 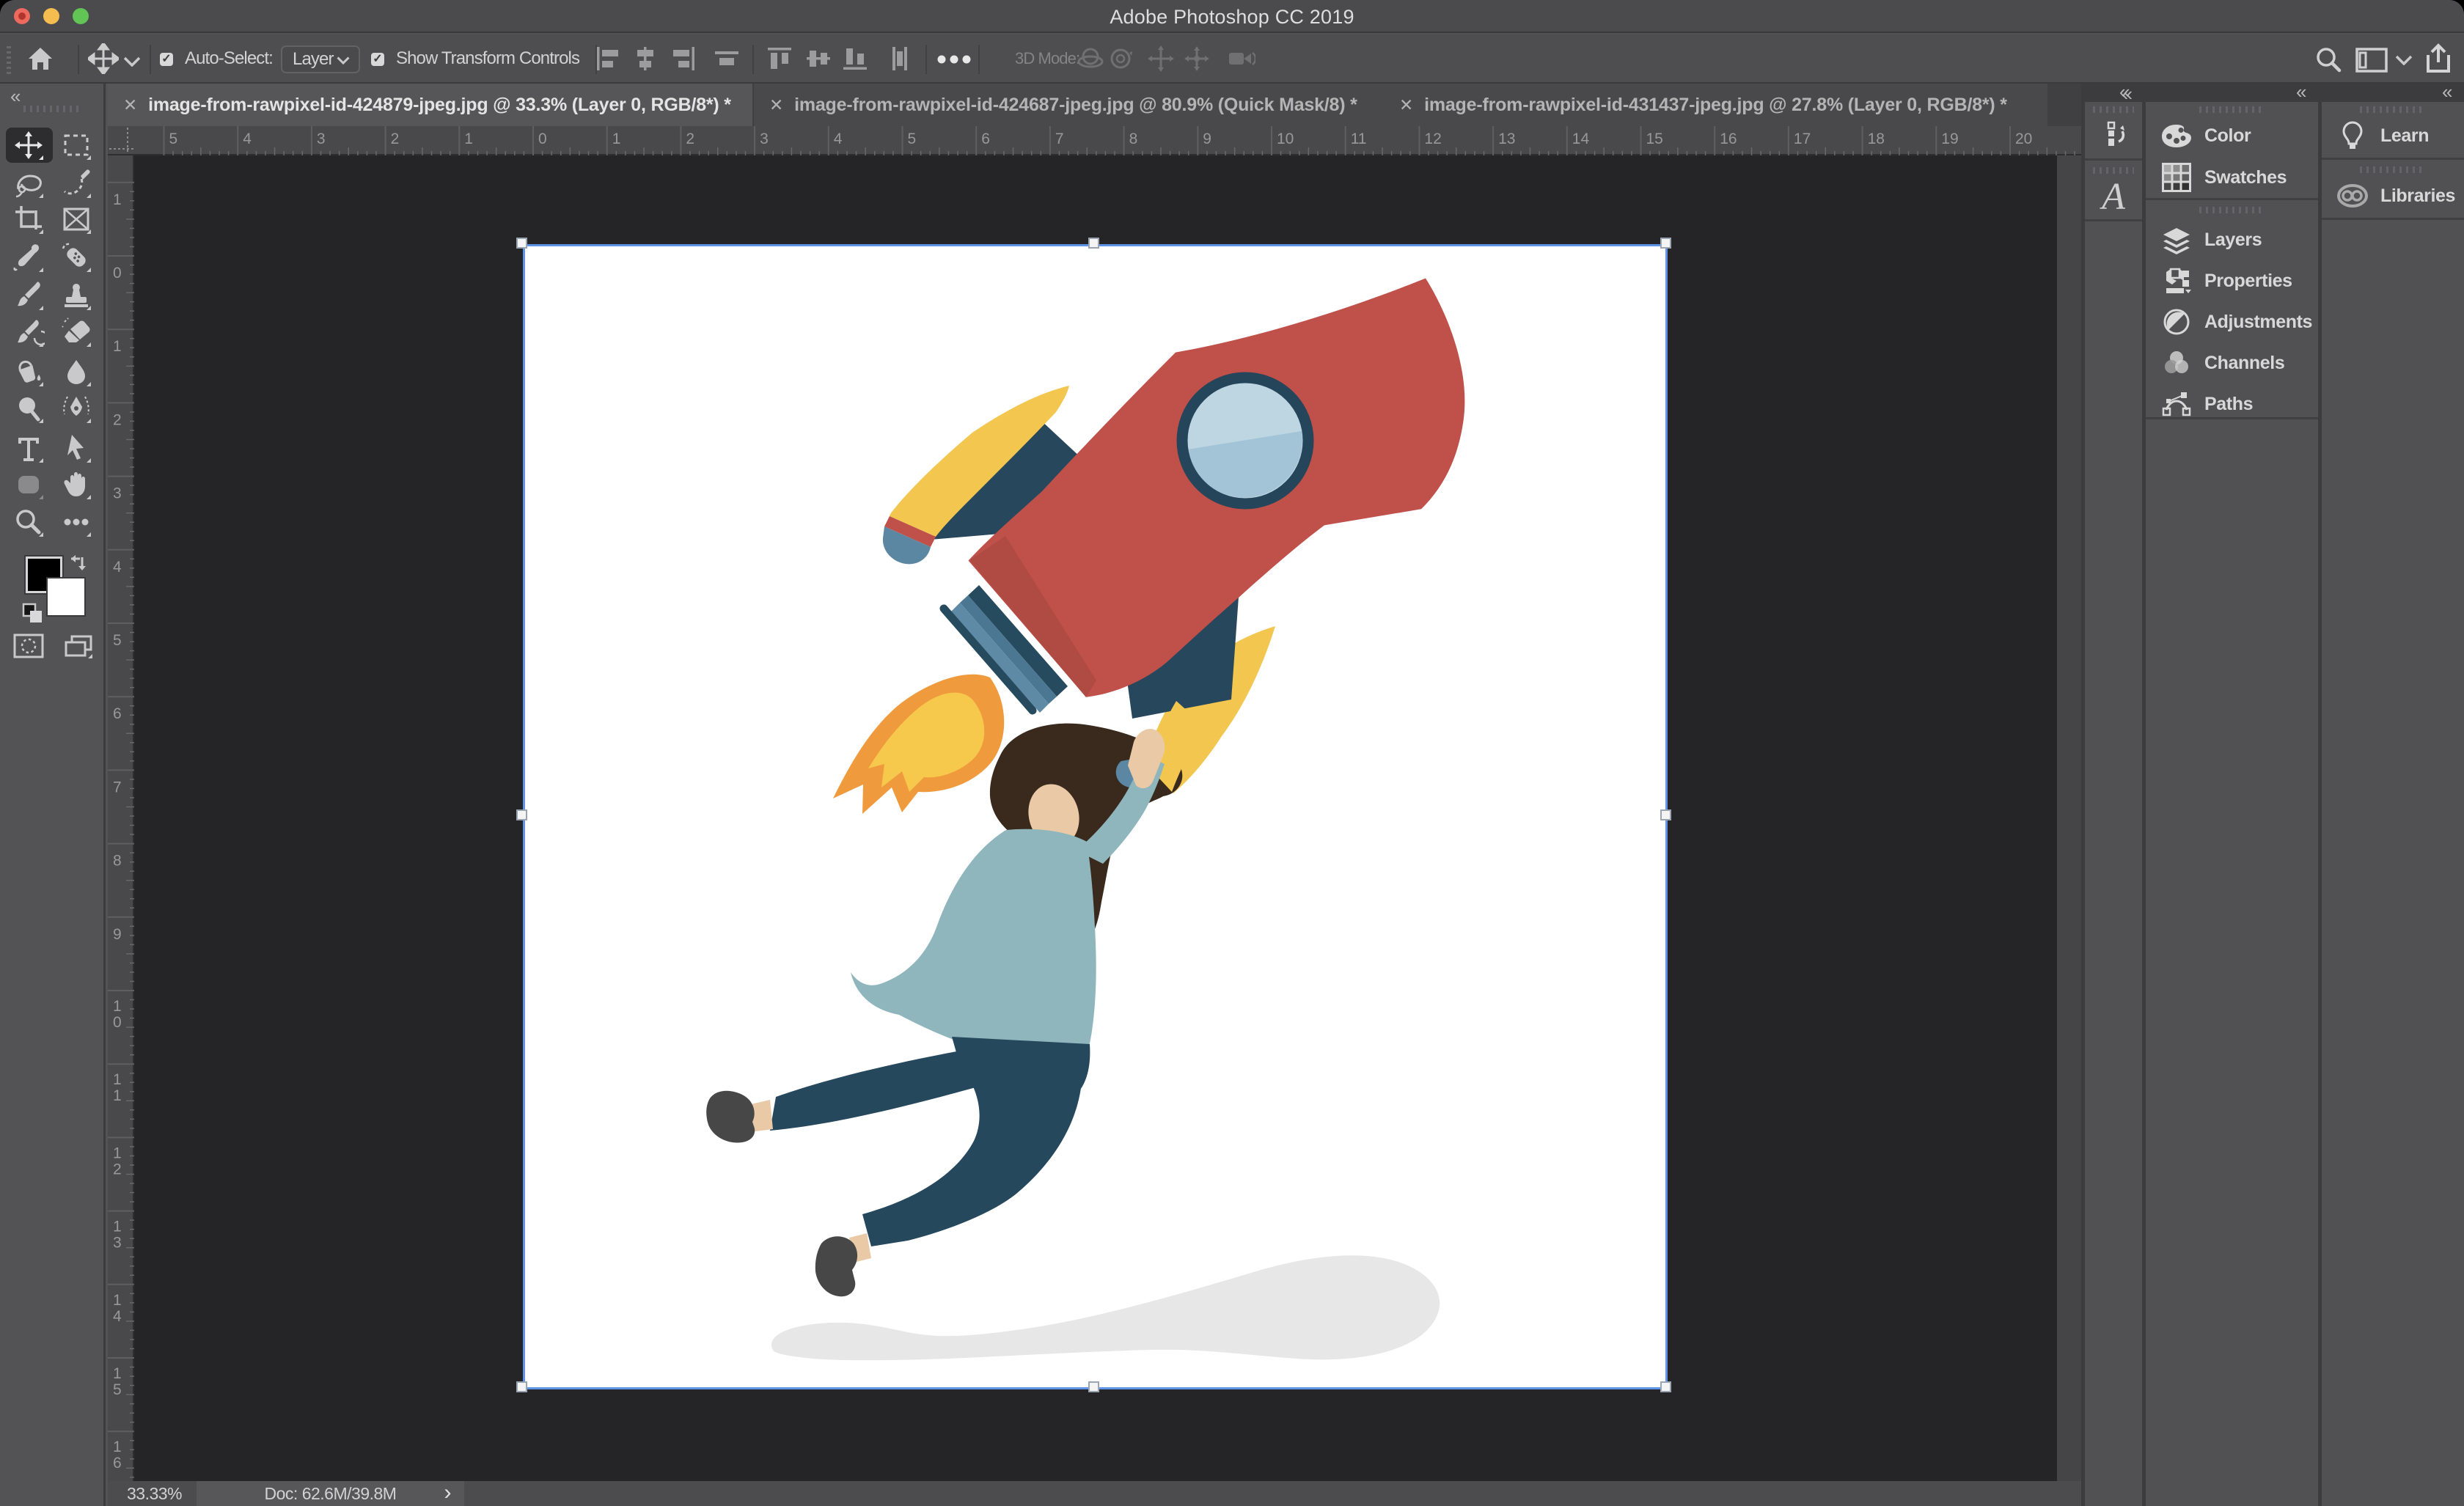 What do you see at coordinates (1359, 139) in the screenshot?
I see `svg-text: 11` at bounding box center [1359, 139].